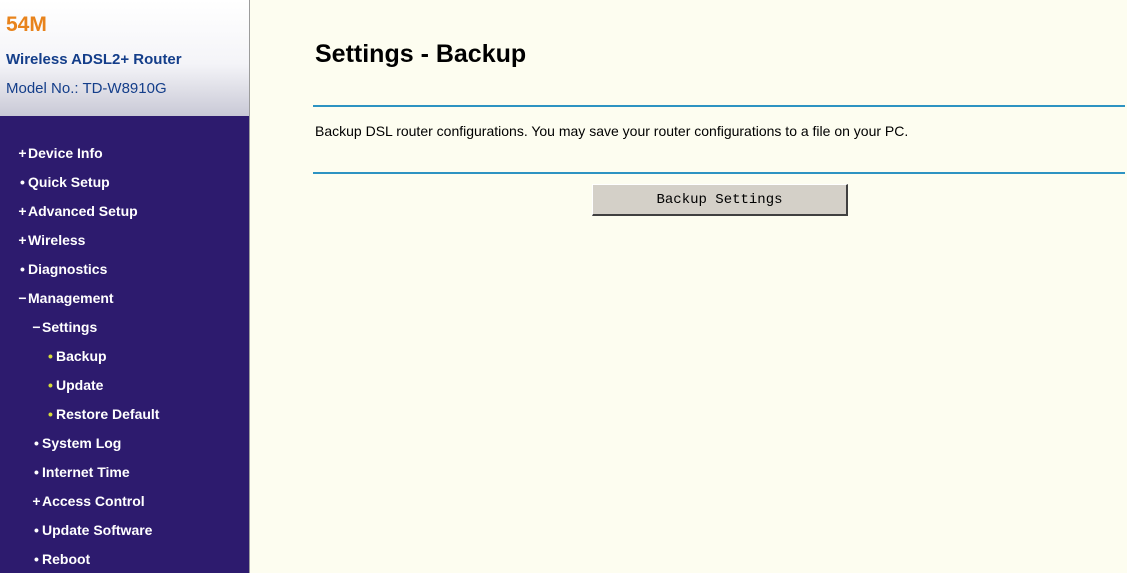  What do you see at coordinates (26, 24) in the screenshot?
I see `brand-speed: 54M` at bounding box center [26, 24].